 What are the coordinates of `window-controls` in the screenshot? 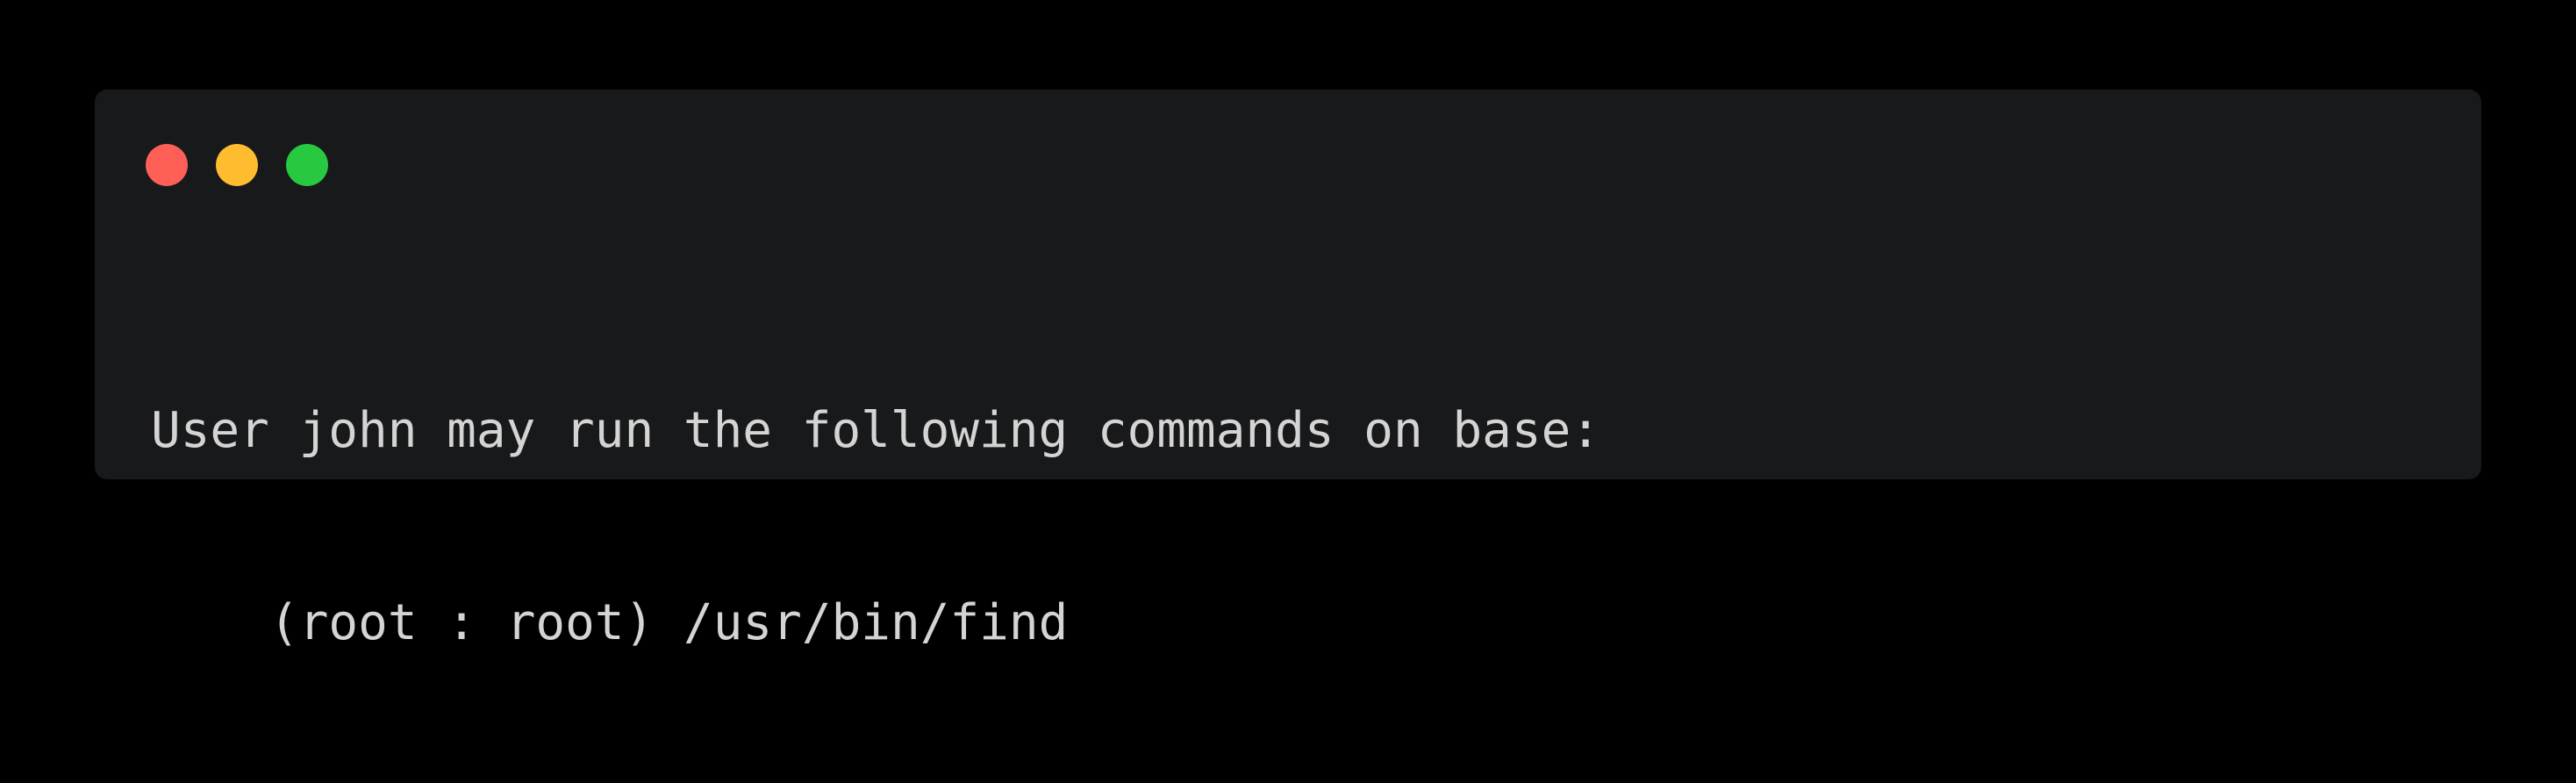 It's located at (237, 165).